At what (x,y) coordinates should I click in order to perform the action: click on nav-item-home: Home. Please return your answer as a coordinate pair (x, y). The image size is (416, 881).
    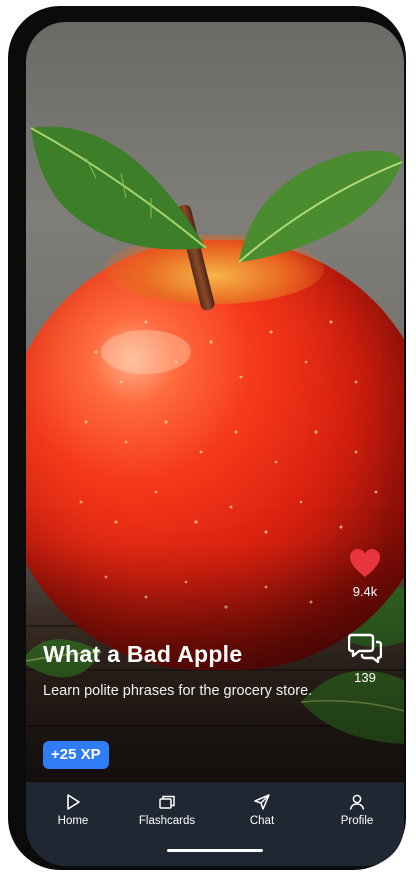
    Looking at the image, I should click on (73, 810).